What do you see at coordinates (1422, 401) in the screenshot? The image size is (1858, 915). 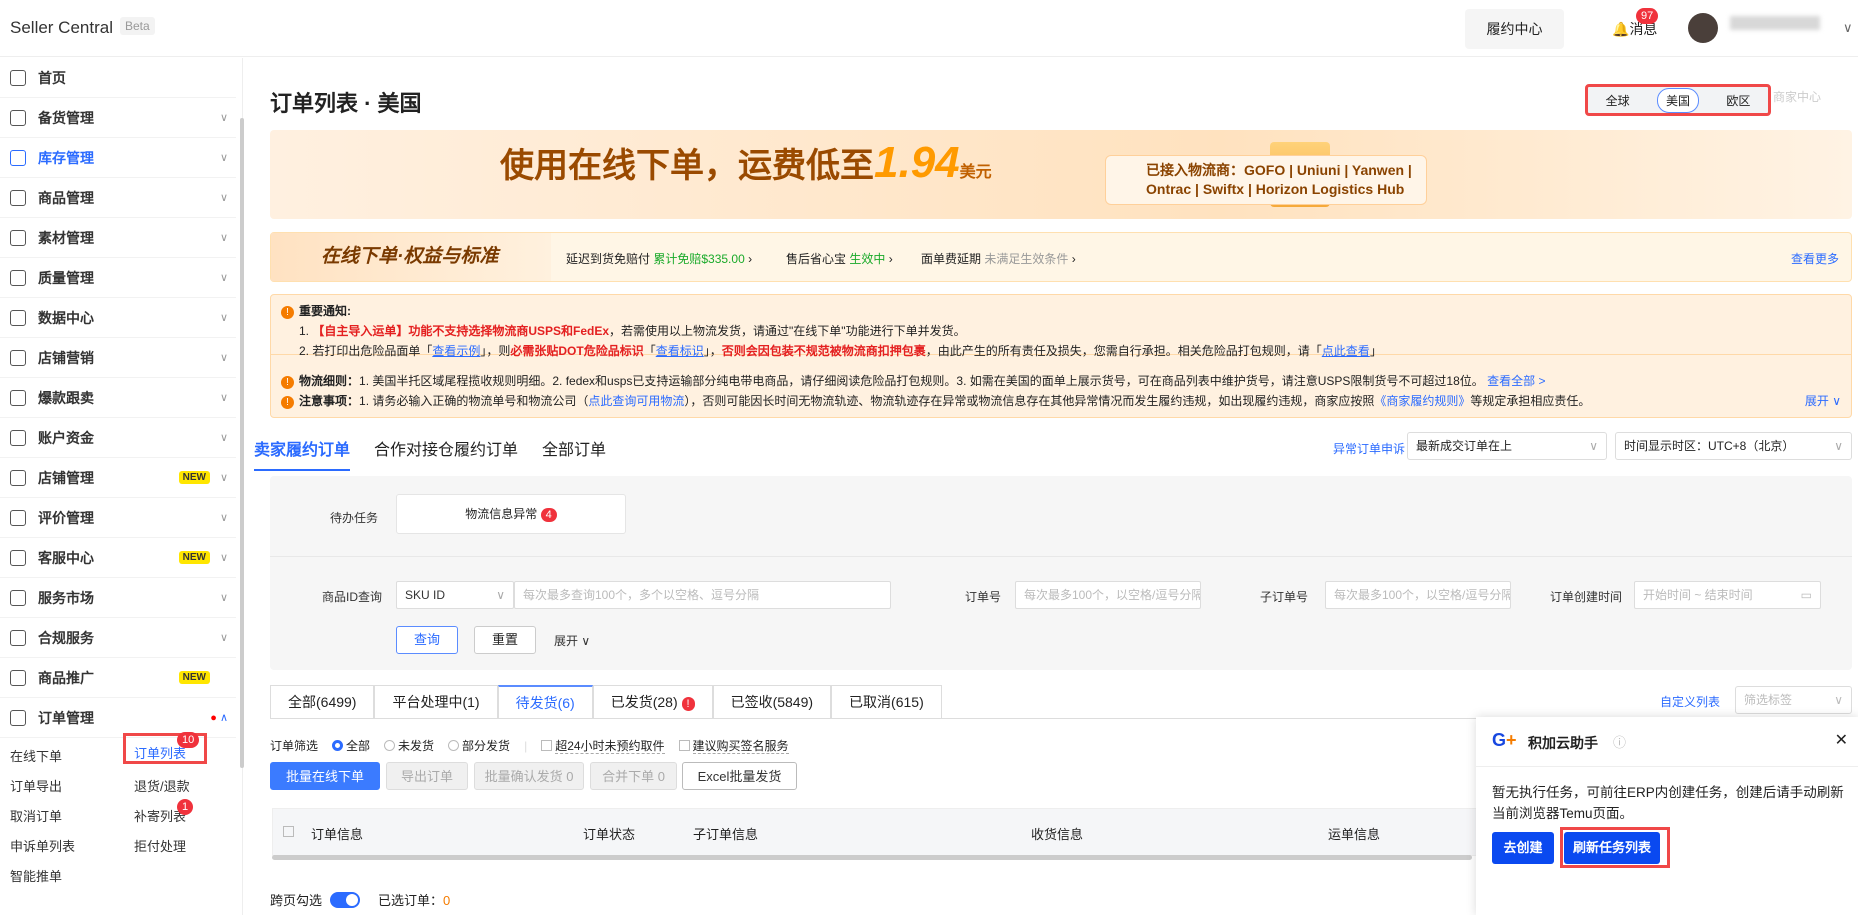 I see `fulfillment-rules-link: 《商家履约规则》` at bounding box center [1422, 401].